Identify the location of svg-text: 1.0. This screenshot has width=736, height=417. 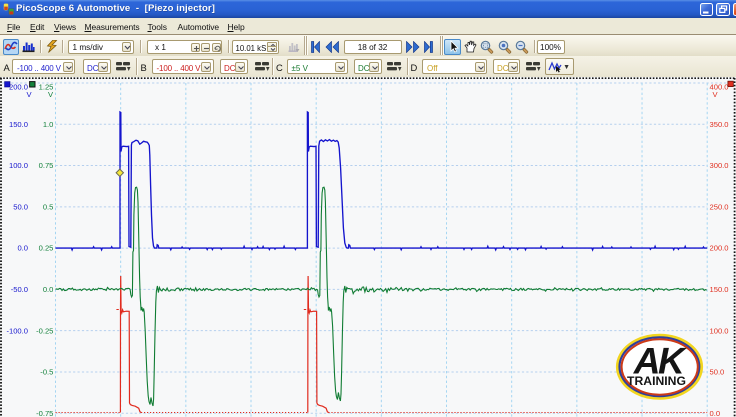
(48, 124).